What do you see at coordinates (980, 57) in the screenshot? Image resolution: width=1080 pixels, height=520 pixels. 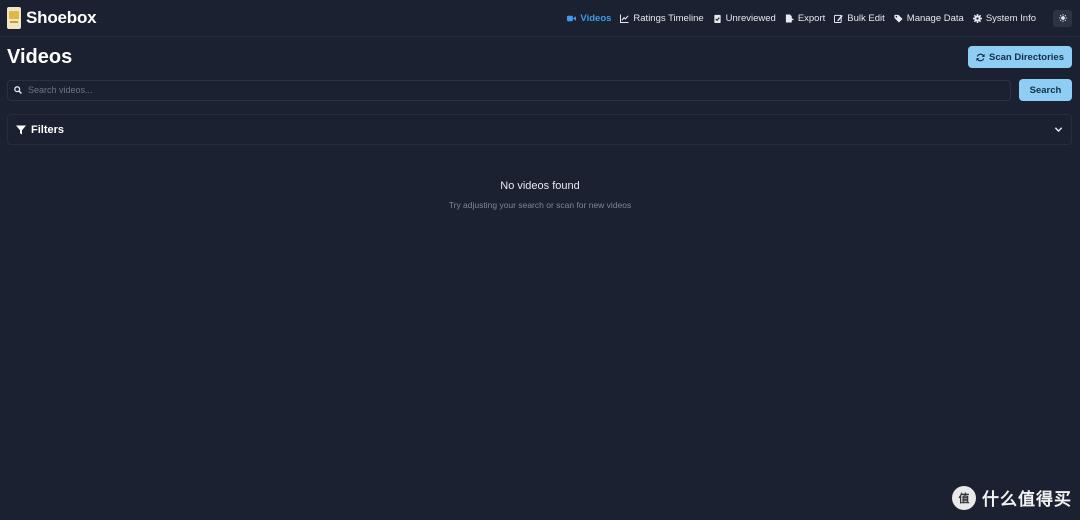 I see `sync-icon` at bounding box center [980, 57].